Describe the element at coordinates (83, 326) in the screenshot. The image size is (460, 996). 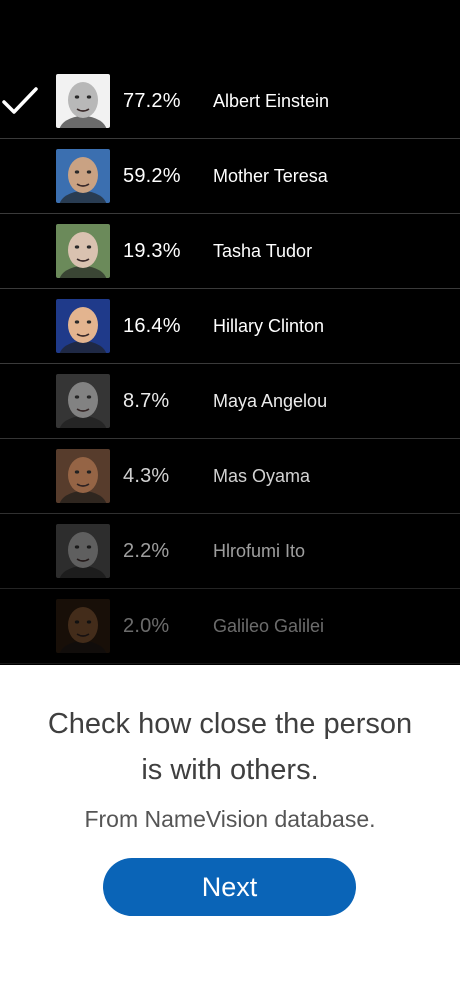
I see `clinton-portrait` at that location.